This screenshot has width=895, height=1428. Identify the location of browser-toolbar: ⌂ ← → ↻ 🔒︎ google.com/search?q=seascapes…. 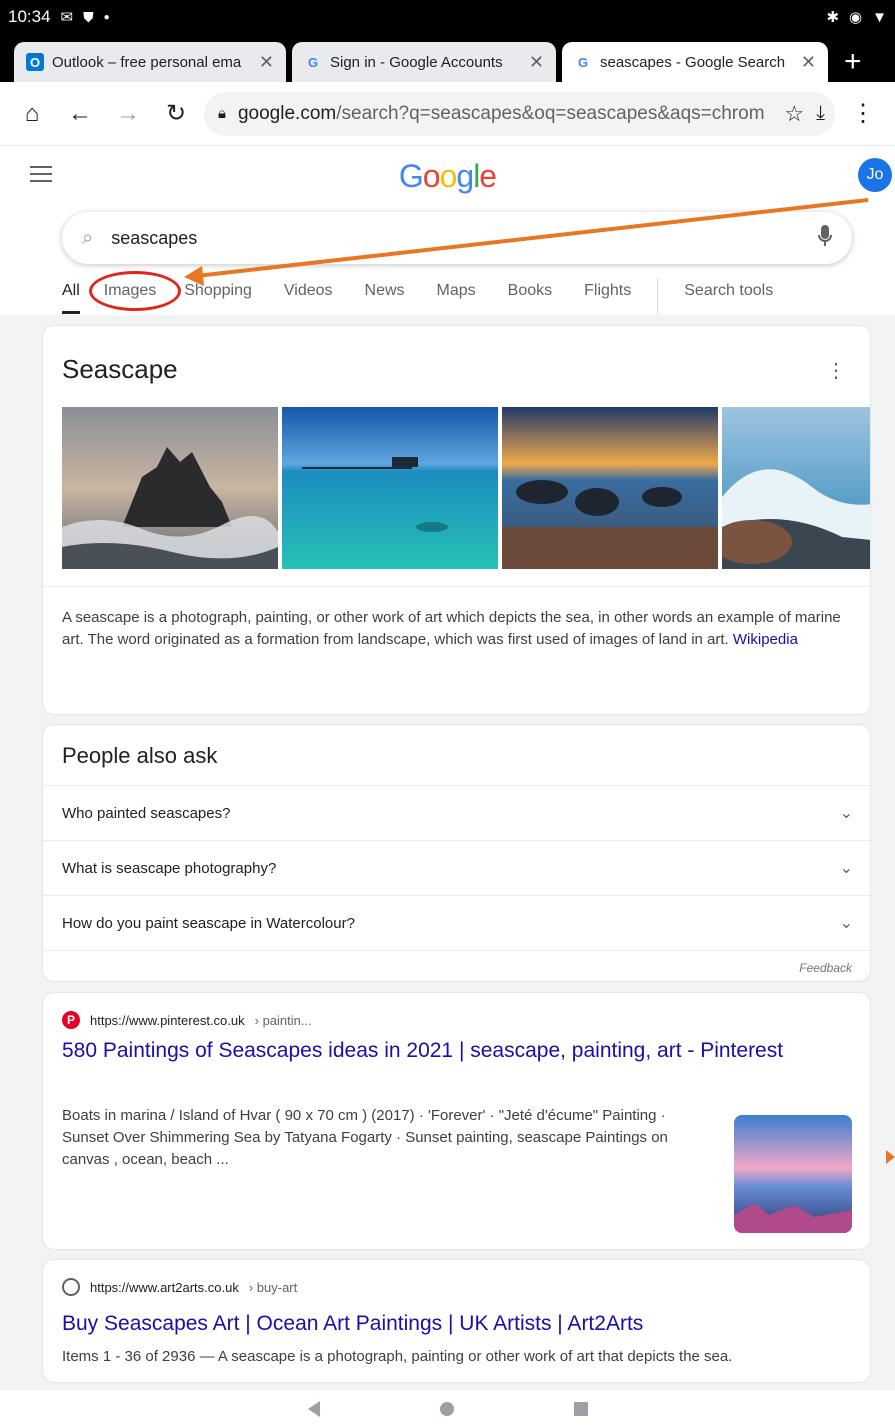
(447, 114).